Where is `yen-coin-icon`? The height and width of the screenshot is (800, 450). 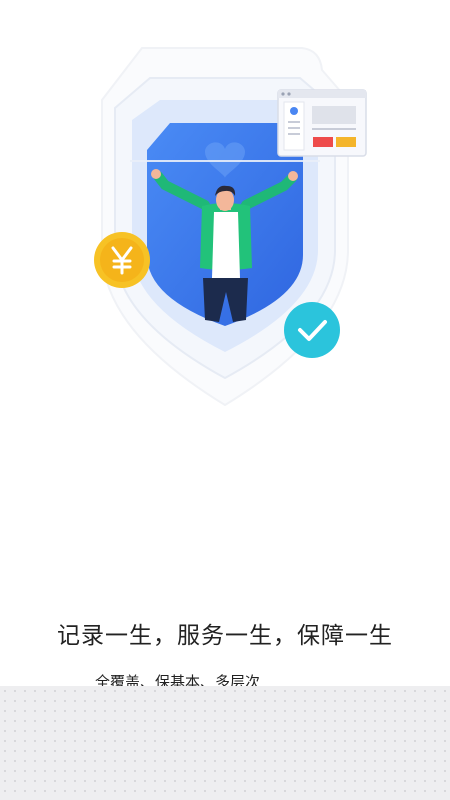
yen-coin-icon is located at coordinates (122, 260).